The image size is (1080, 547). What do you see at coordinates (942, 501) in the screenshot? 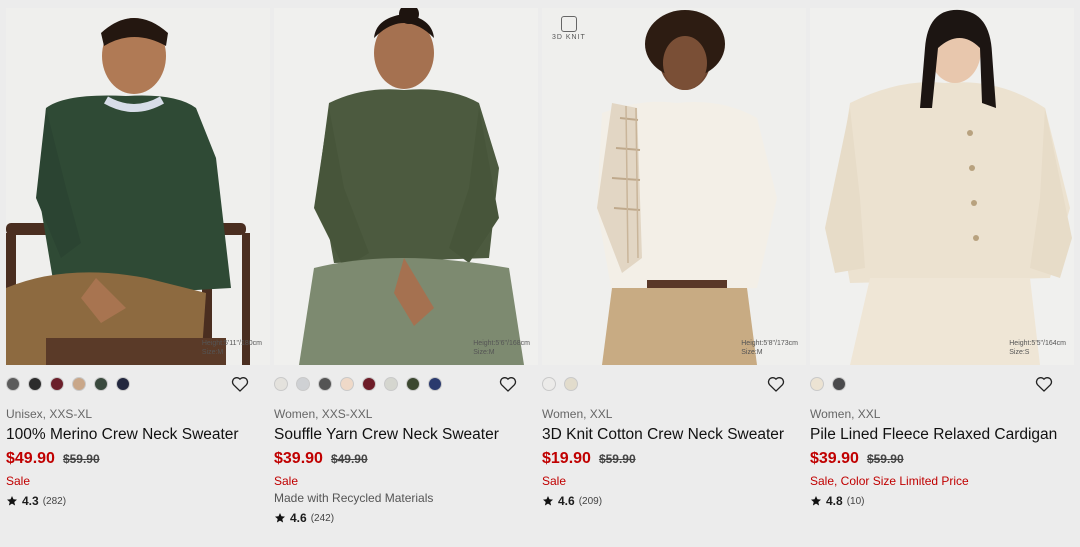
I see `rating-row: 4.8 (10)` at bounding box center [942, 501].